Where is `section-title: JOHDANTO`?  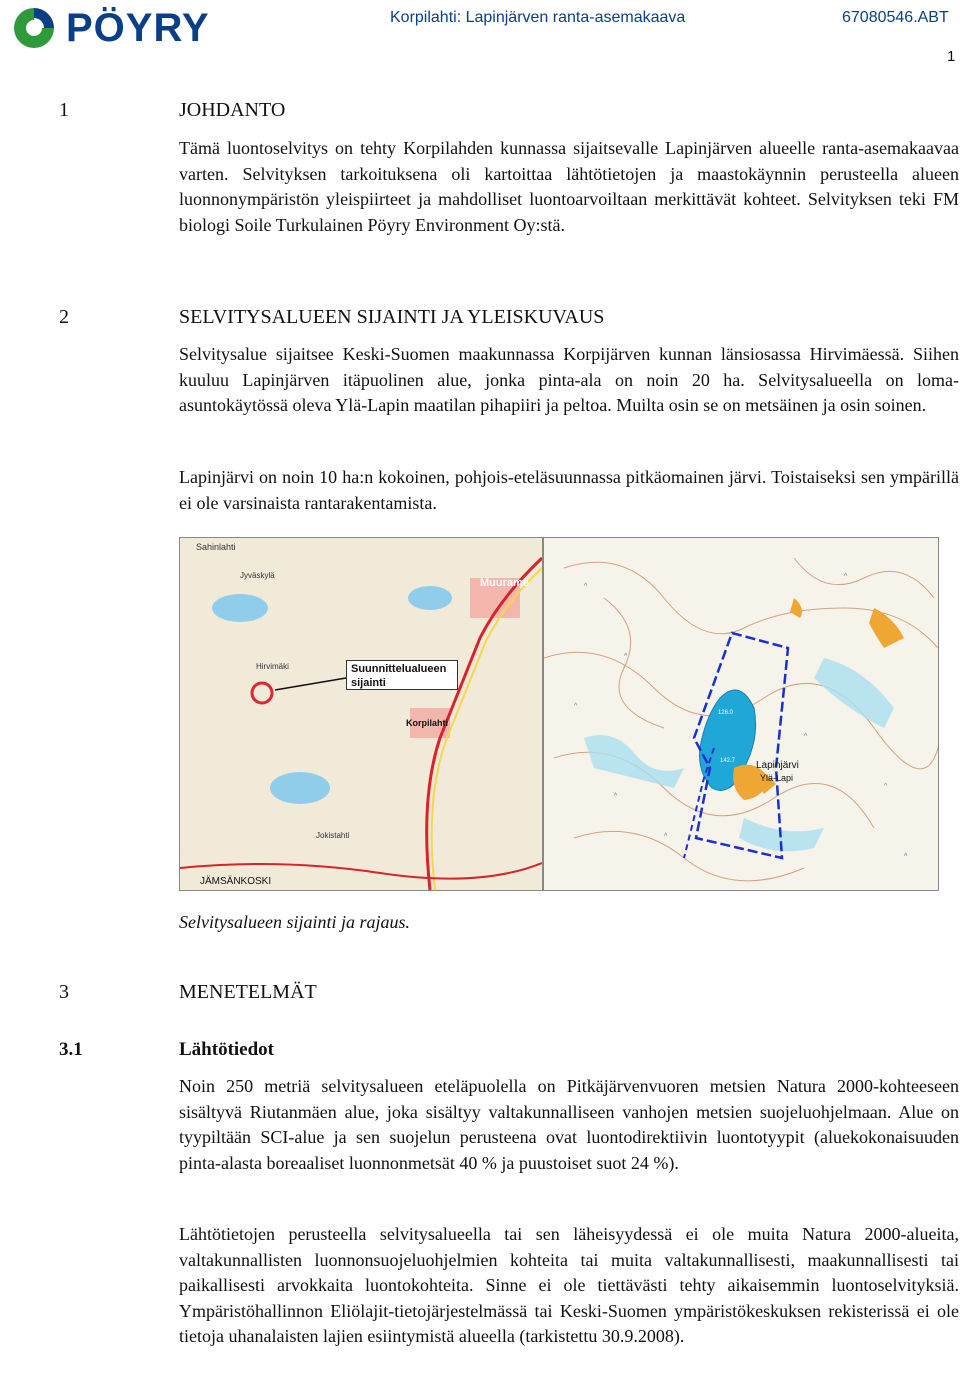
section-title: JOHDANTO is located at coordinates (232, 110).